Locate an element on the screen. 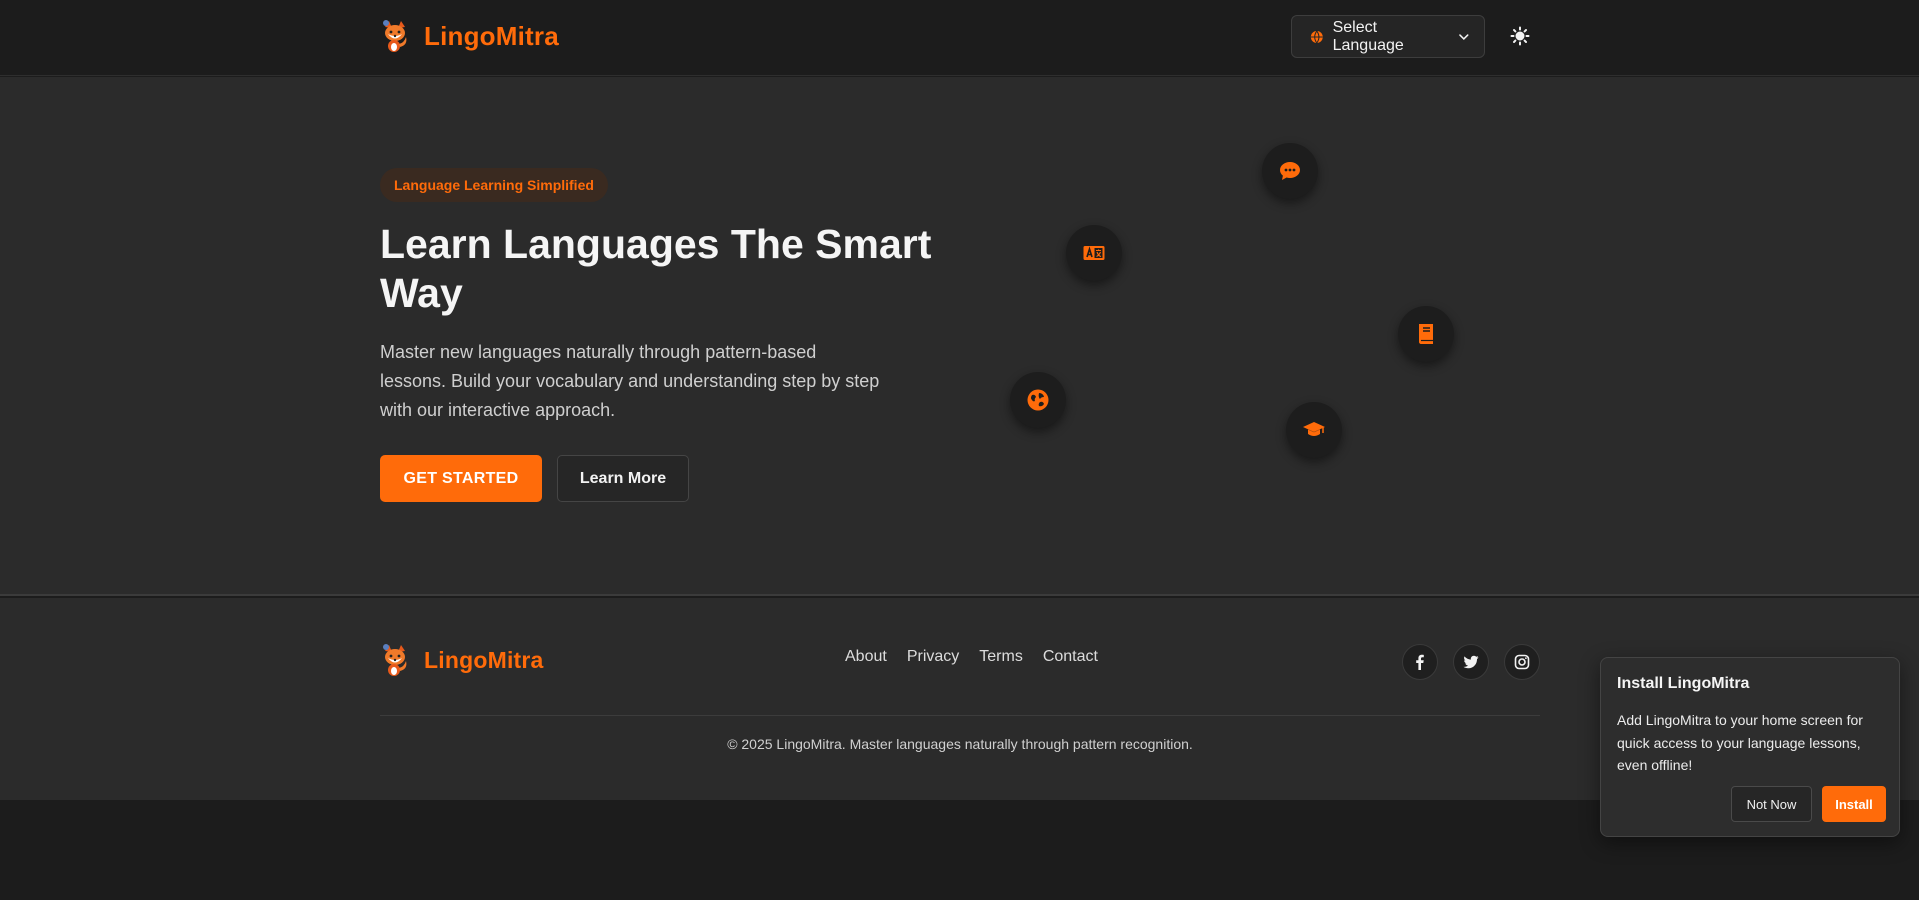 The height and width of the screenshot is (900, 1919). get-started-button: GET STARTED is located at coordinates (461, 478).